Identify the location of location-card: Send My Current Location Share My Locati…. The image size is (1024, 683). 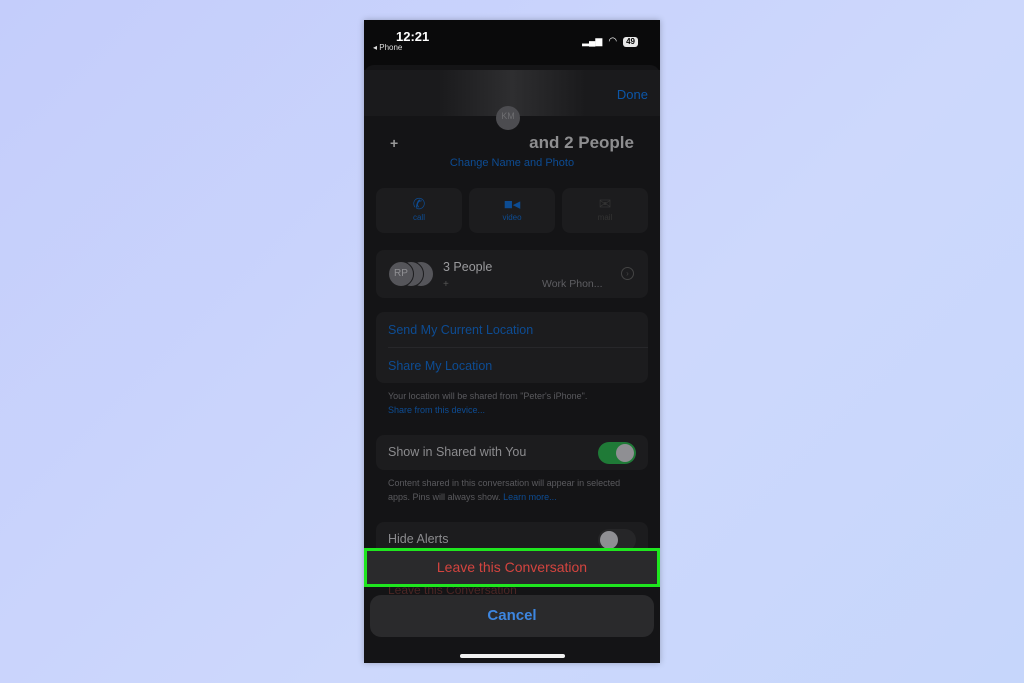
(512, 347).